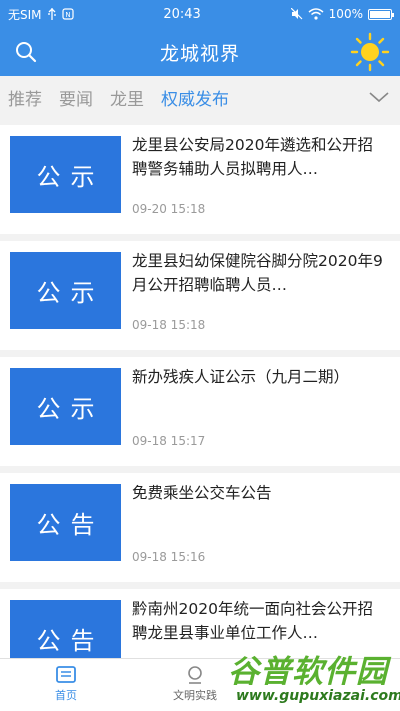 This screenshot has height=711, width=400. What do you see at coordinates (318, 696) in the screenshot?
I see `watermark-url: www.gupuxiazai.com` at bounding box center [318, 696].